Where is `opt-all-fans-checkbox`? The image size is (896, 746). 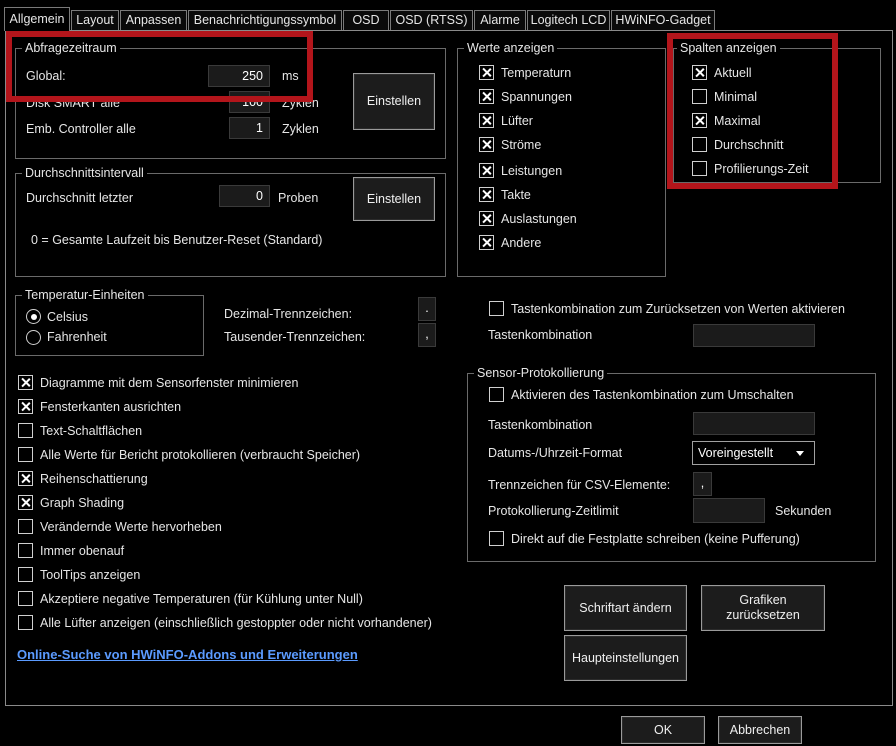
opt-all-fans-checkbox is located at coordinates (25, 622).